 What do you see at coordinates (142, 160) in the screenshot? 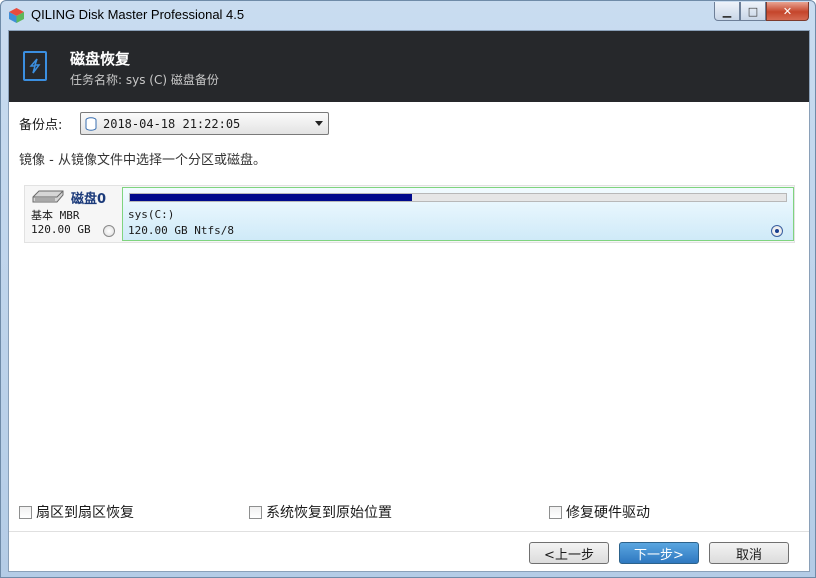
I see `image-hint: 镜像 - 从镜像文件中选择一个分区或磁盘。` at bounding box center [142, 160].